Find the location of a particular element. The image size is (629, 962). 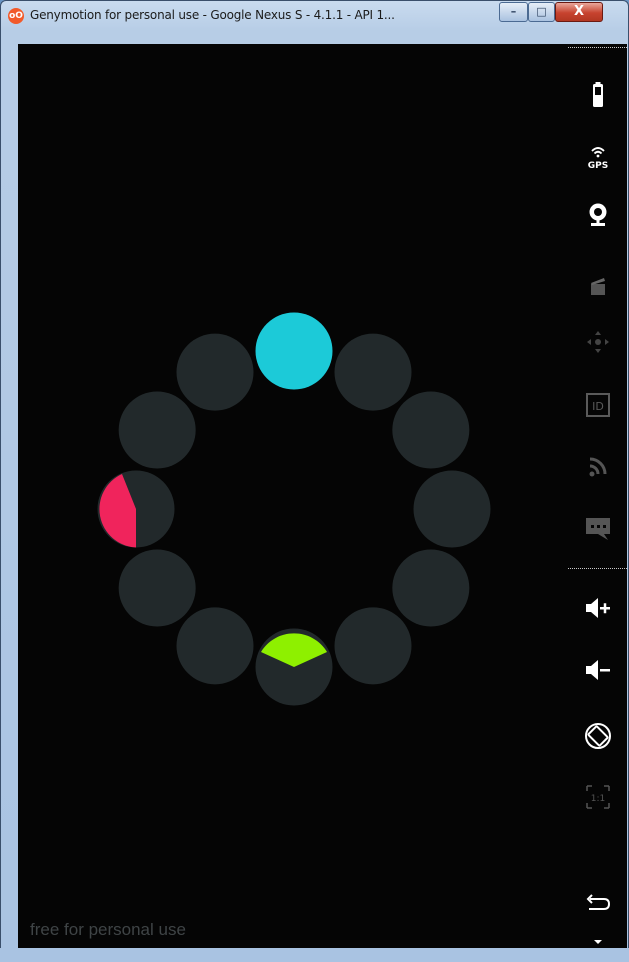

pixel-perfect-tool: 1:1 is located at coordinates (598, 797).